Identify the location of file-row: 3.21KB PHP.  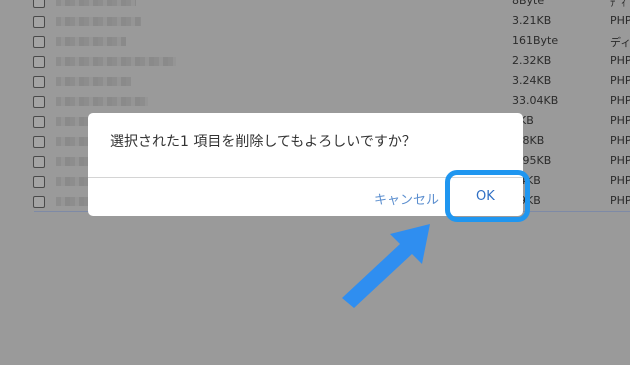
(315, 22).